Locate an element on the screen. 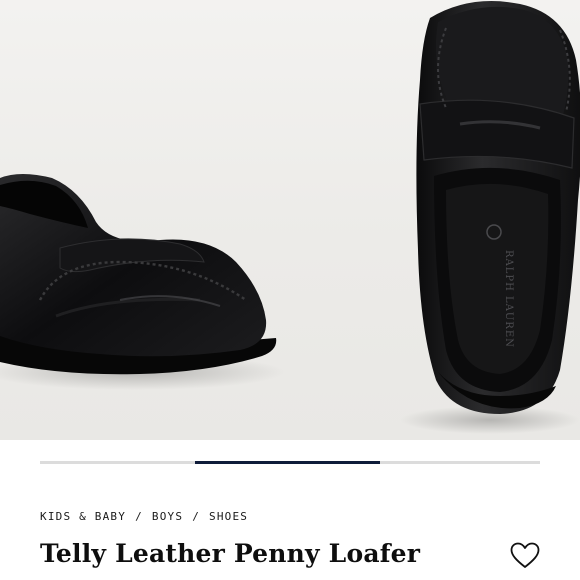  heart-outline-icon is located at coordinates (525, 555).